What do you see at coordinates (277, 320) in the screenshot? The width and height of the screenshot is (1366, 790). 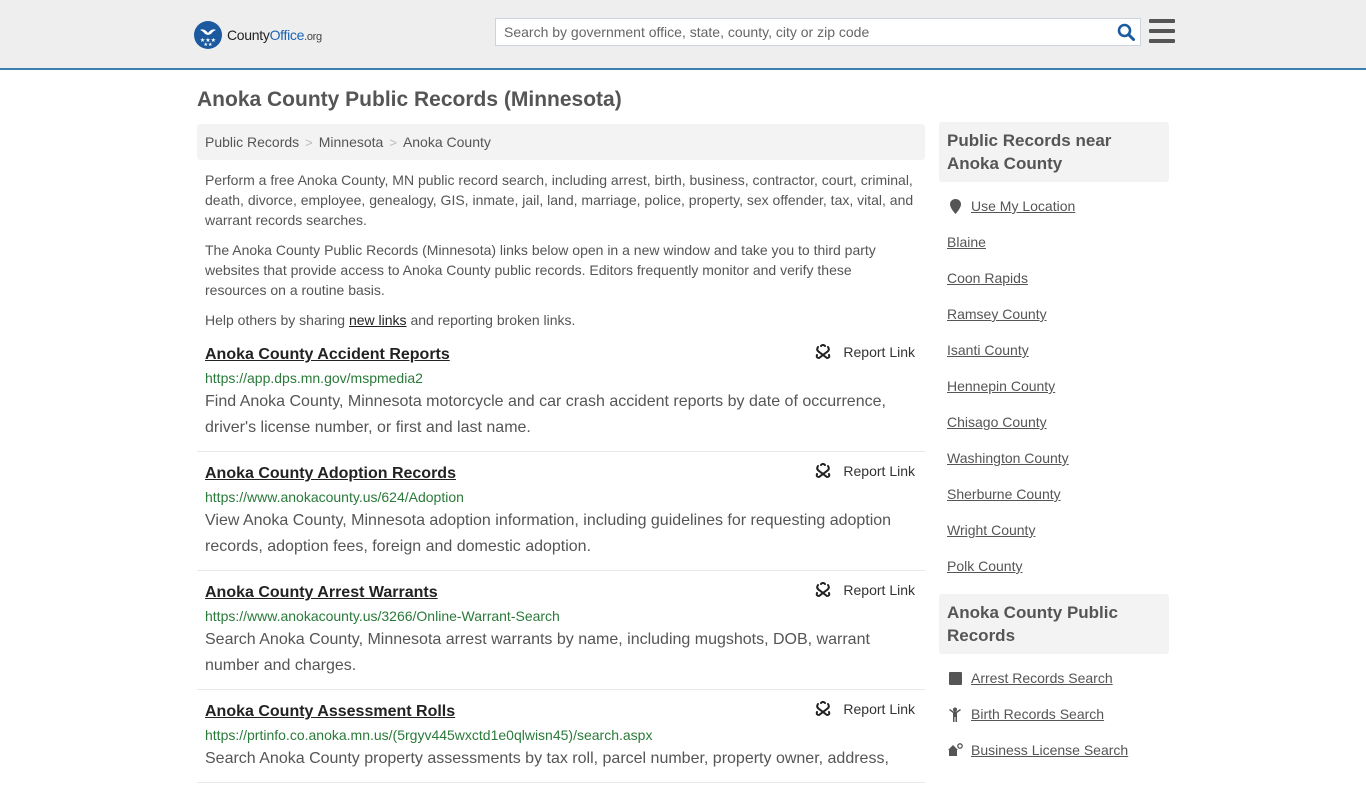 I see `intro-p3-text: Help others by sharing` at bounding box center [277, 320].